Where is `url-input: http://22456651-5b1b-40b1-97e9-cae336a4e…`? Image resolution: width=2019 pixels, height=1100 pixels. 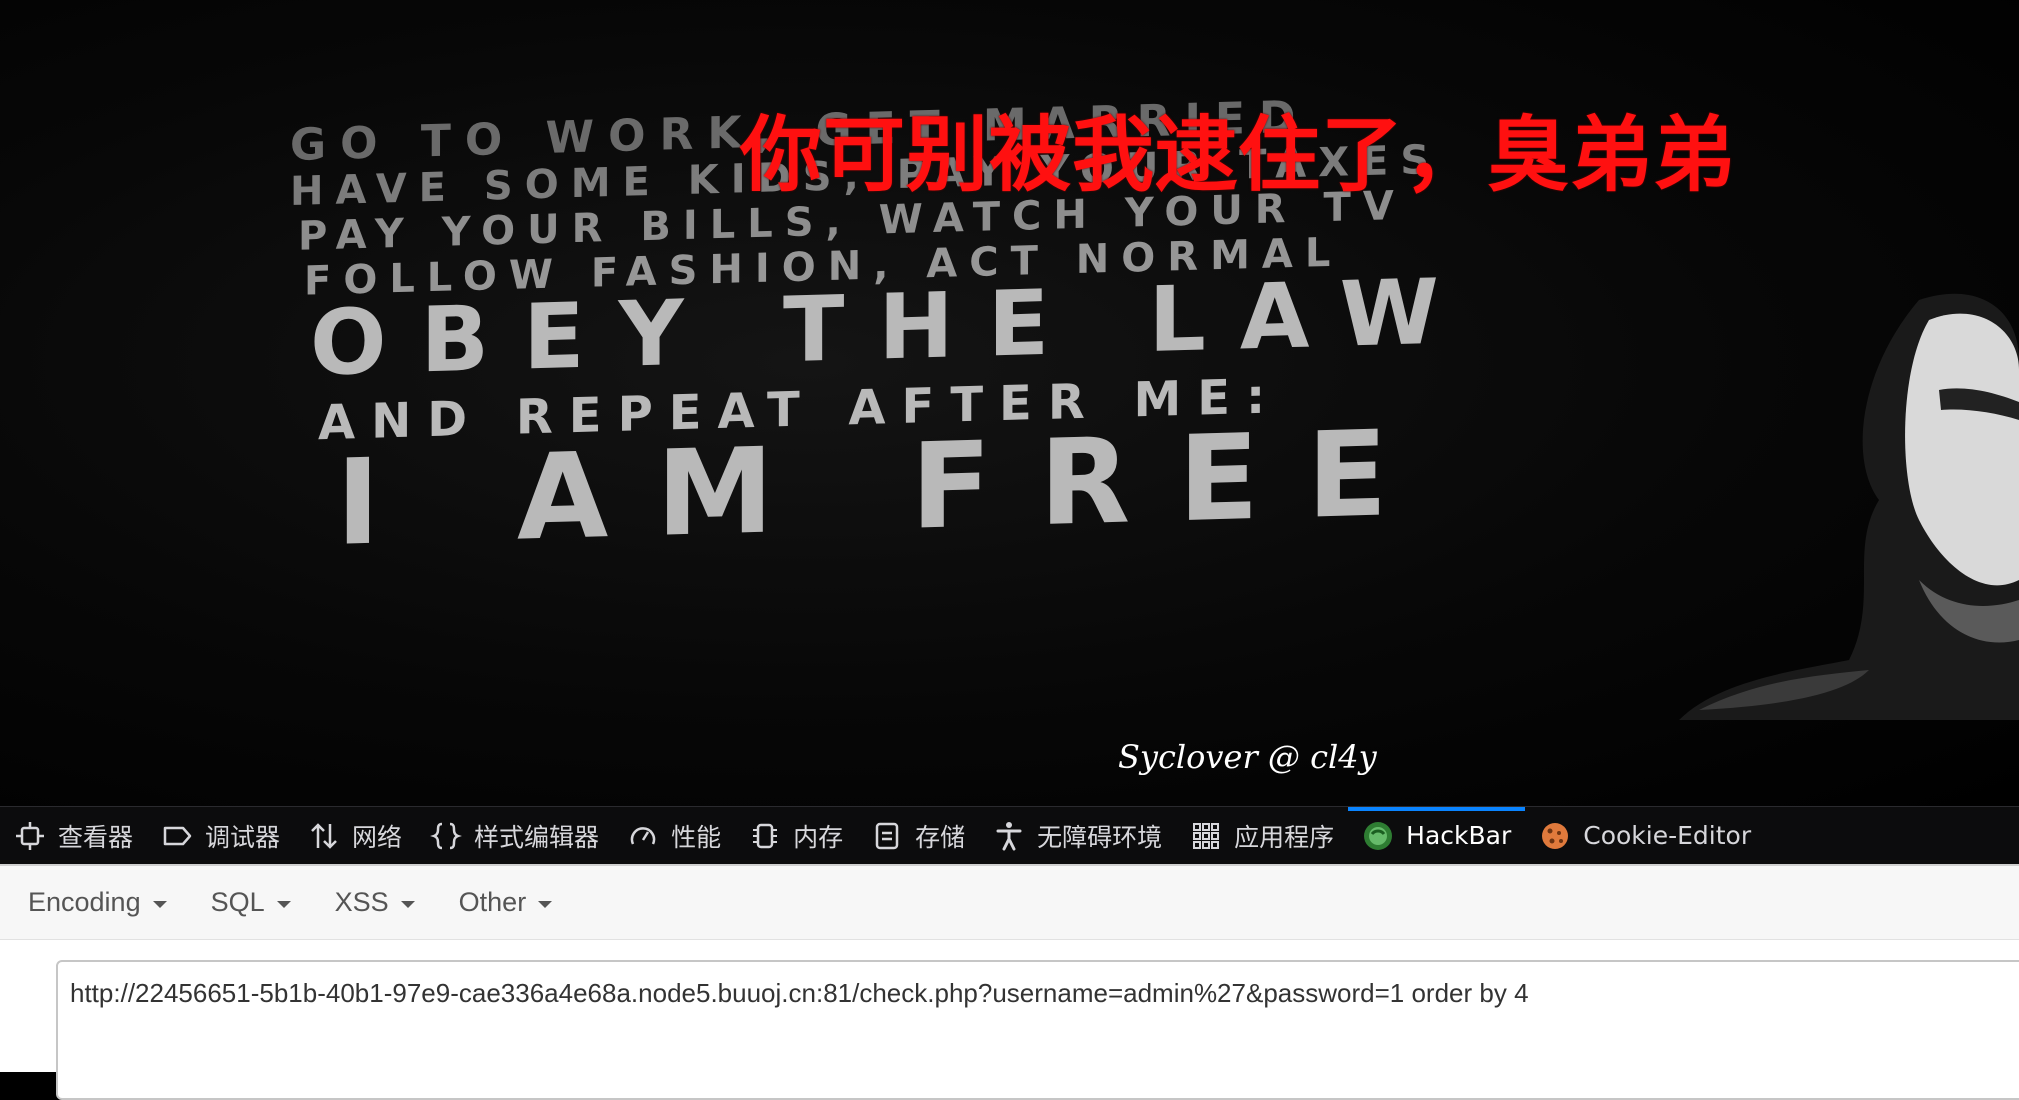
url-input: http://22456651-5b1b-40b1-97e9-cae336a4e… is located at coordinates (1037, 1030).